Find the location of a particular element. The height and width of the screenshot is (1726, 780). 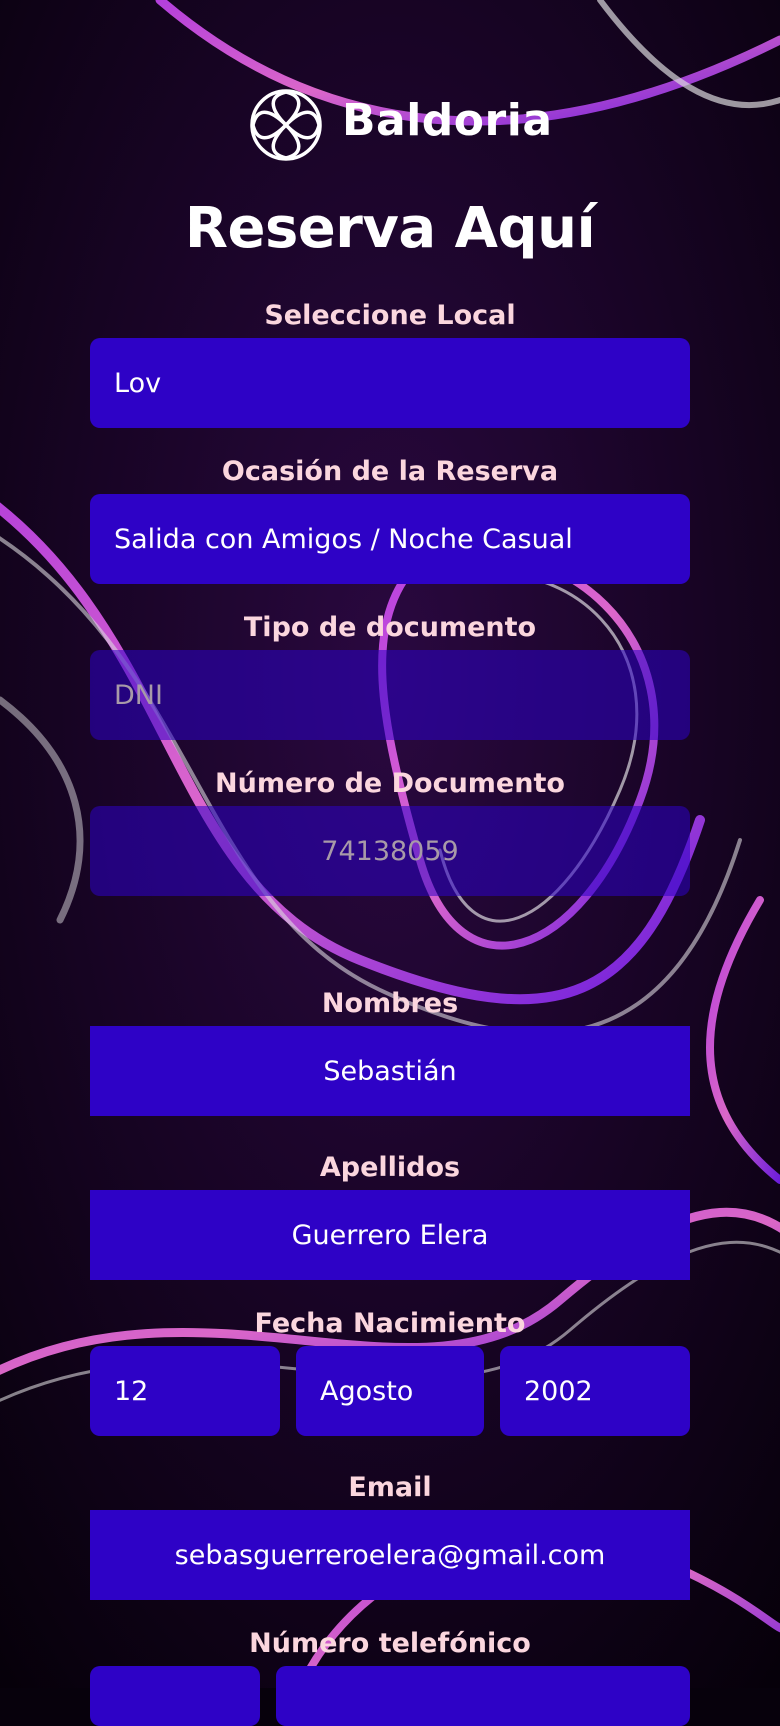

birth-day-select: 12 is located at coordinates (185, 1391).